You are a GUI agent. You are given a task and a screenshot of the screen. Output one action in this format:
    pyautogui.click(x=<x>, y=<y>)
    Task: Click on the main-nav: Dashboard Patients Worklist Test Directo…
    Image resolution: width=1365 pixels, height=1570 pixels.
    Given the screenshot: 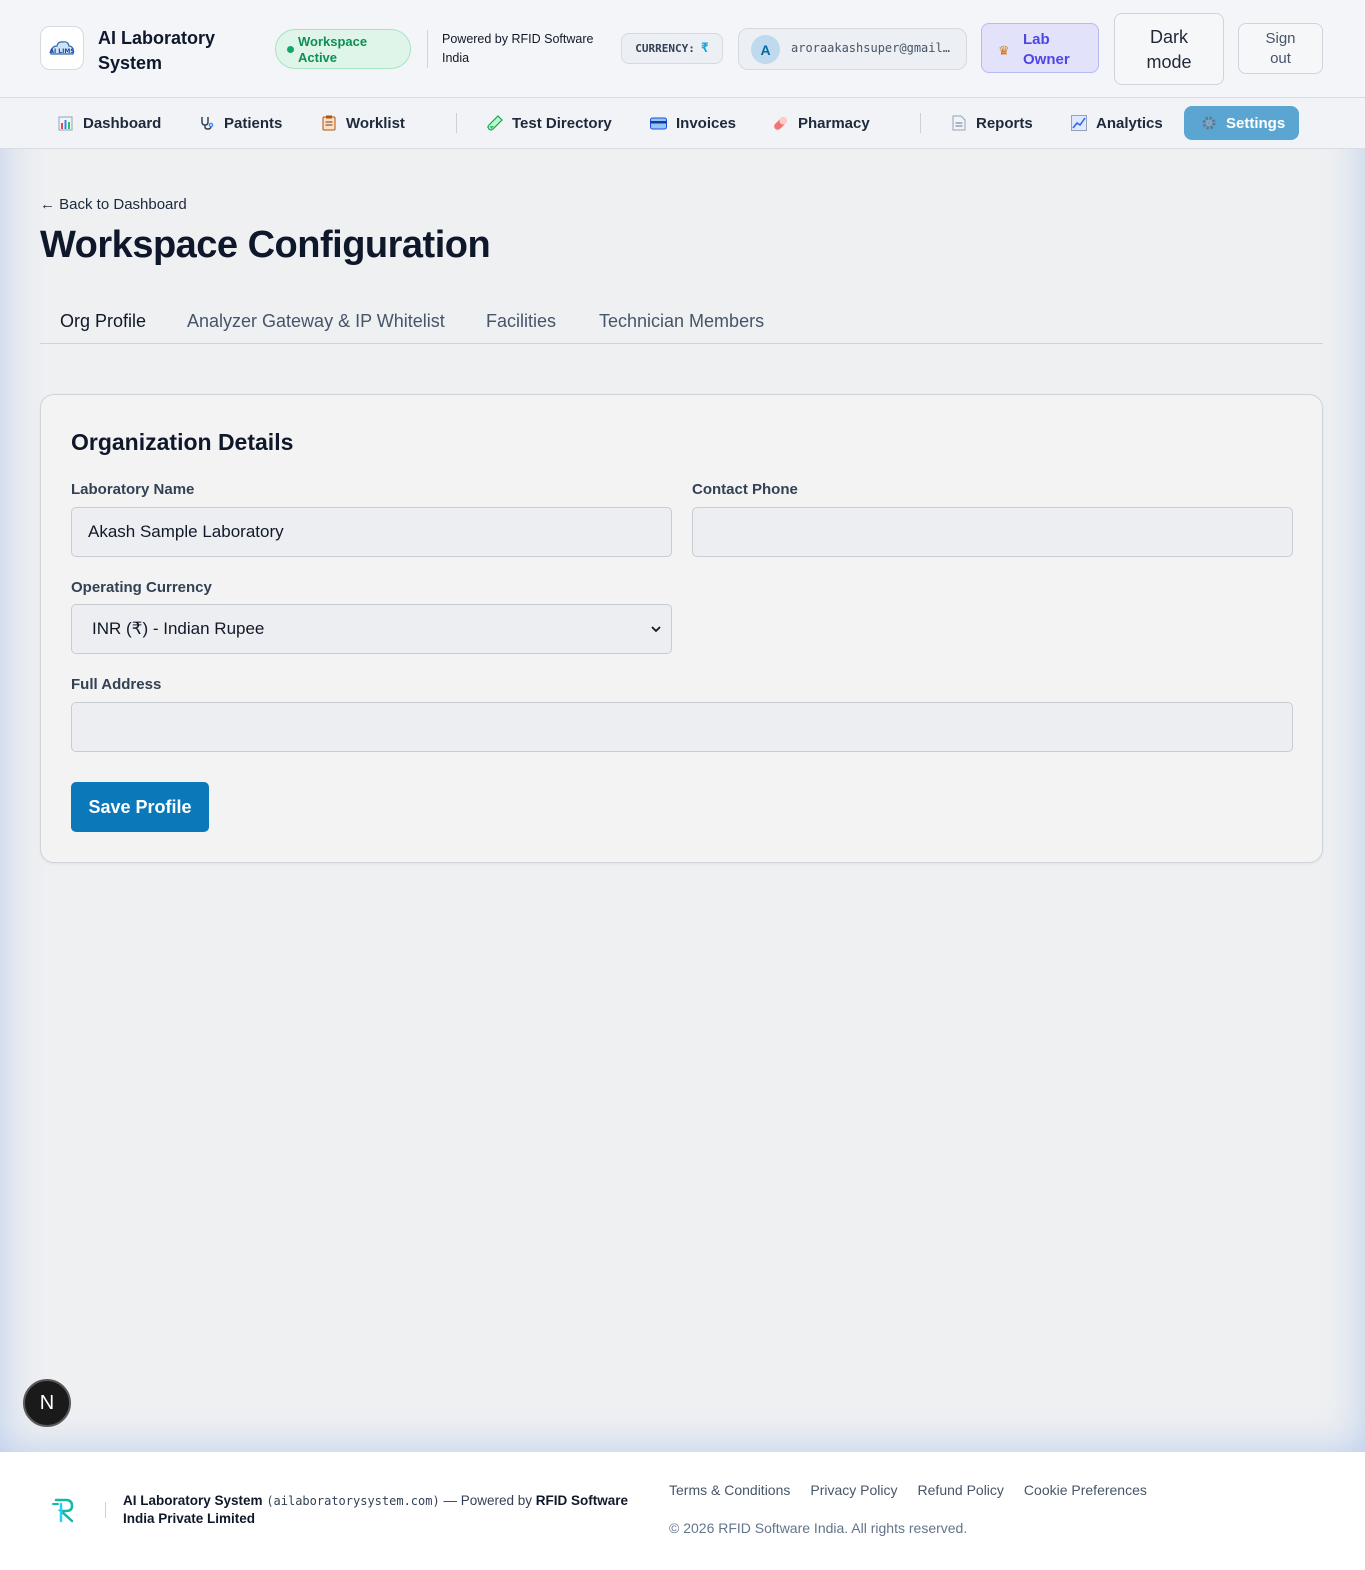 What is the action you would take?
    pyautogui.click(x=682, y=123)
    